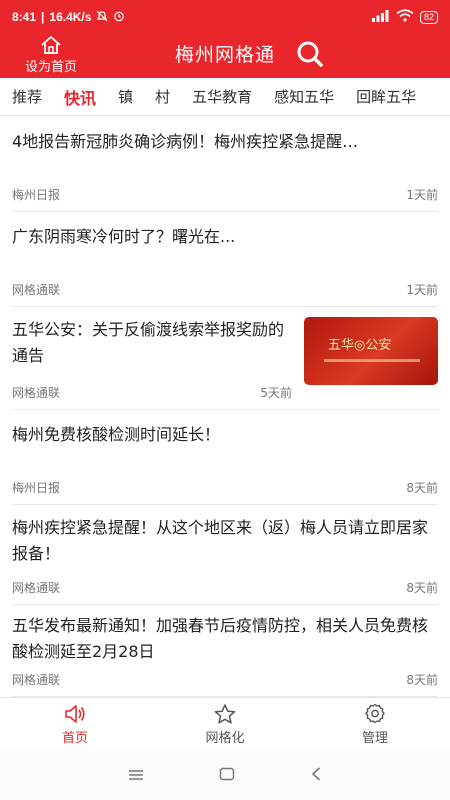 This screenshot has width=450, height=800. What do you see at coordinates (125, 96) in the screenshot?
I see `tab-town: 镇` at bounding box center [125, 96].